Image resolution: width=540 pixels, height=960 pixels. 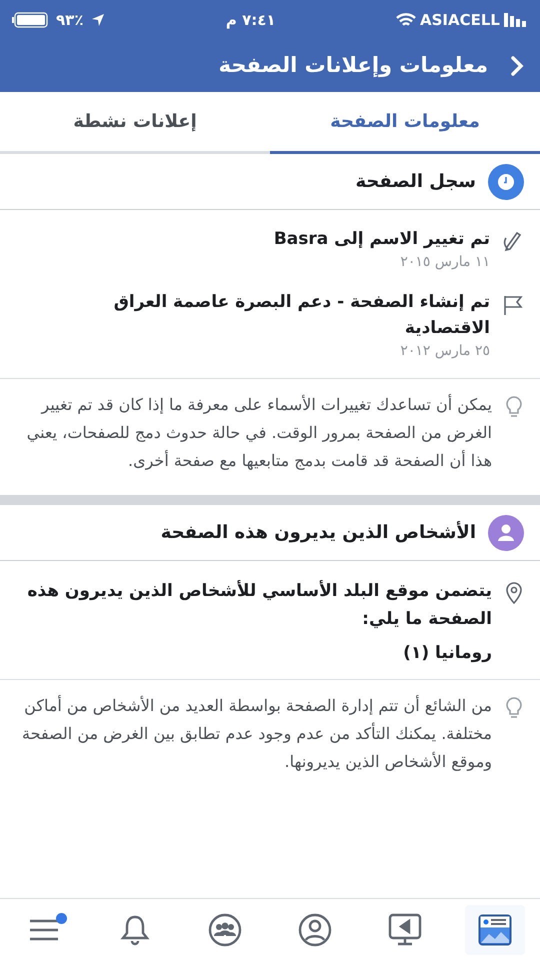 What do you see at coordinates (513, 305) in the screenshot?
I see `flag-icon` at bounding box center [513, 305].